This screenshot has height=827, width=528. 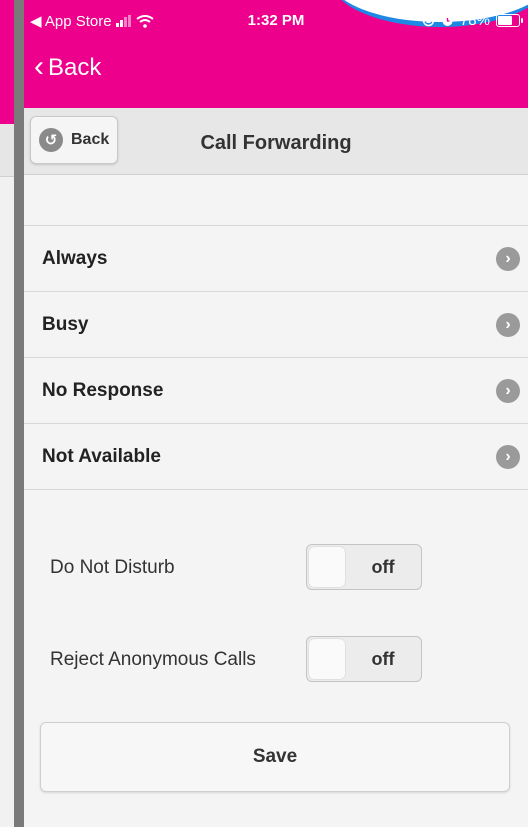 What do you see at coordinates (428, 20) in the screenshot?
I see `rotation-lock-icon` at bounding box center [428, 20].